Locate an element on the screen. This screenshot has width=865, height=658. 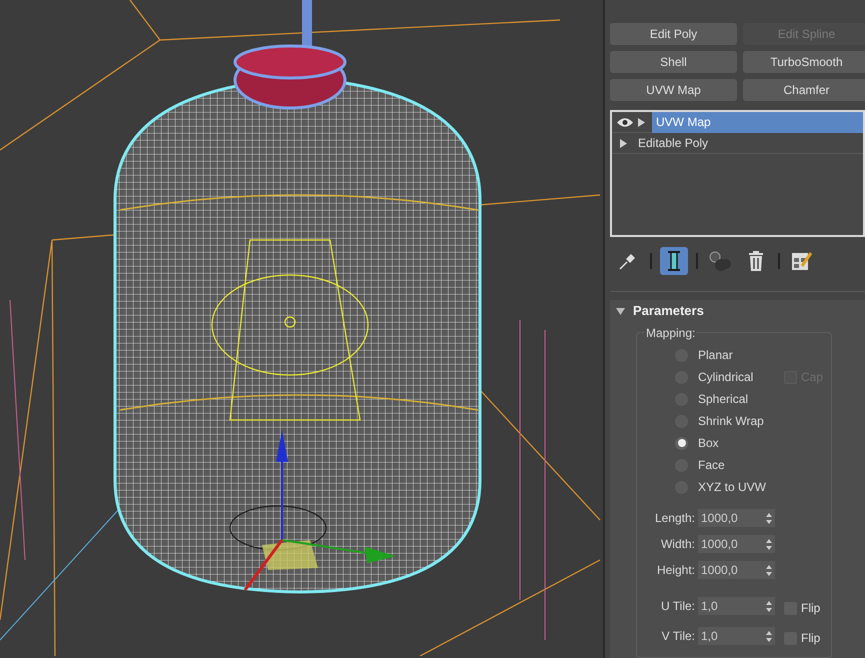
show-end-result-icon is located at coordinates (674, 261).